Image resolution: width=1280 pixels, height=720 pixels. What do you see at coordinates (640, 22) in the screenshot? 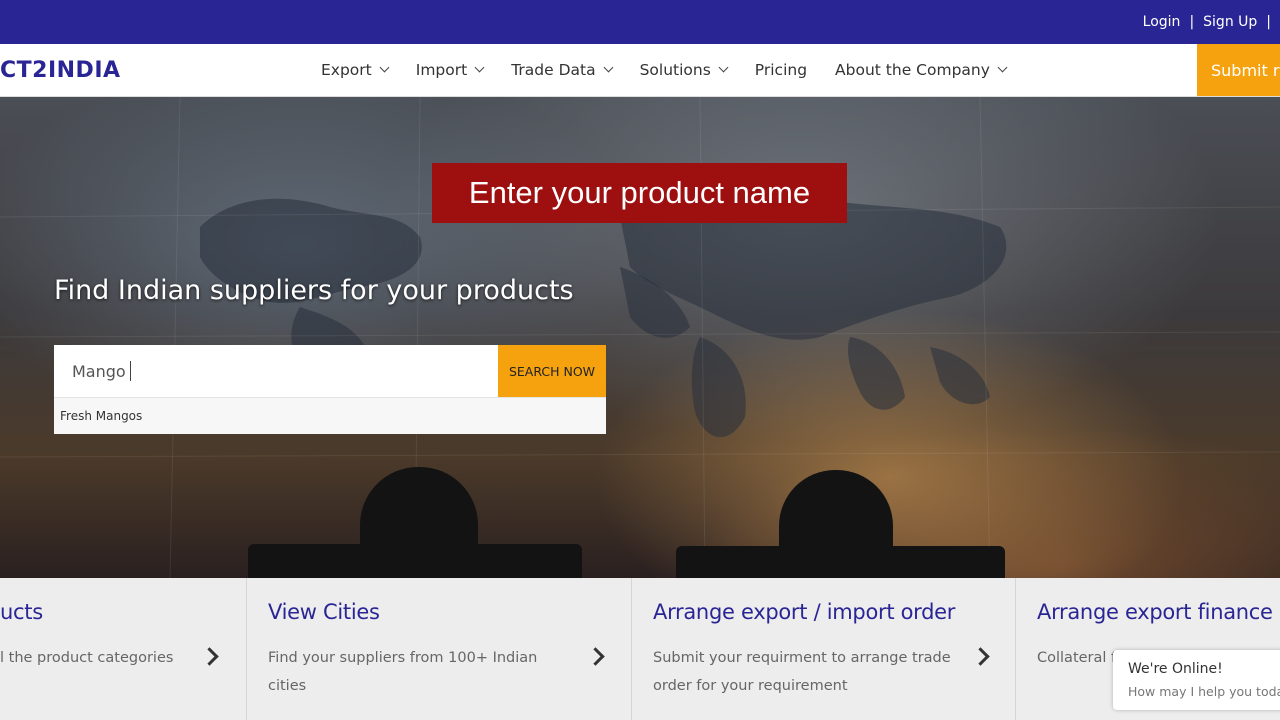
I see `top-bar: Login | Sign Up |` at bounding box center [640, 22].